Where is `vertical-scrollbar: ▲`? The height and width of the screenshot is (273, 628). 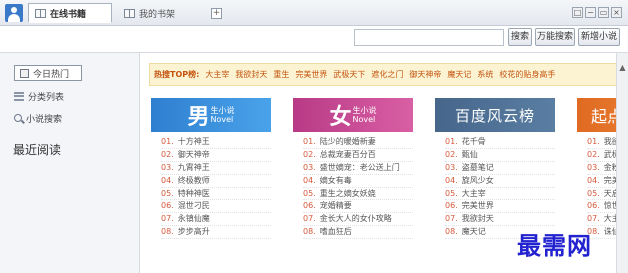 vertical-scrollbar: ▲ is located at coordinates (622, 163).